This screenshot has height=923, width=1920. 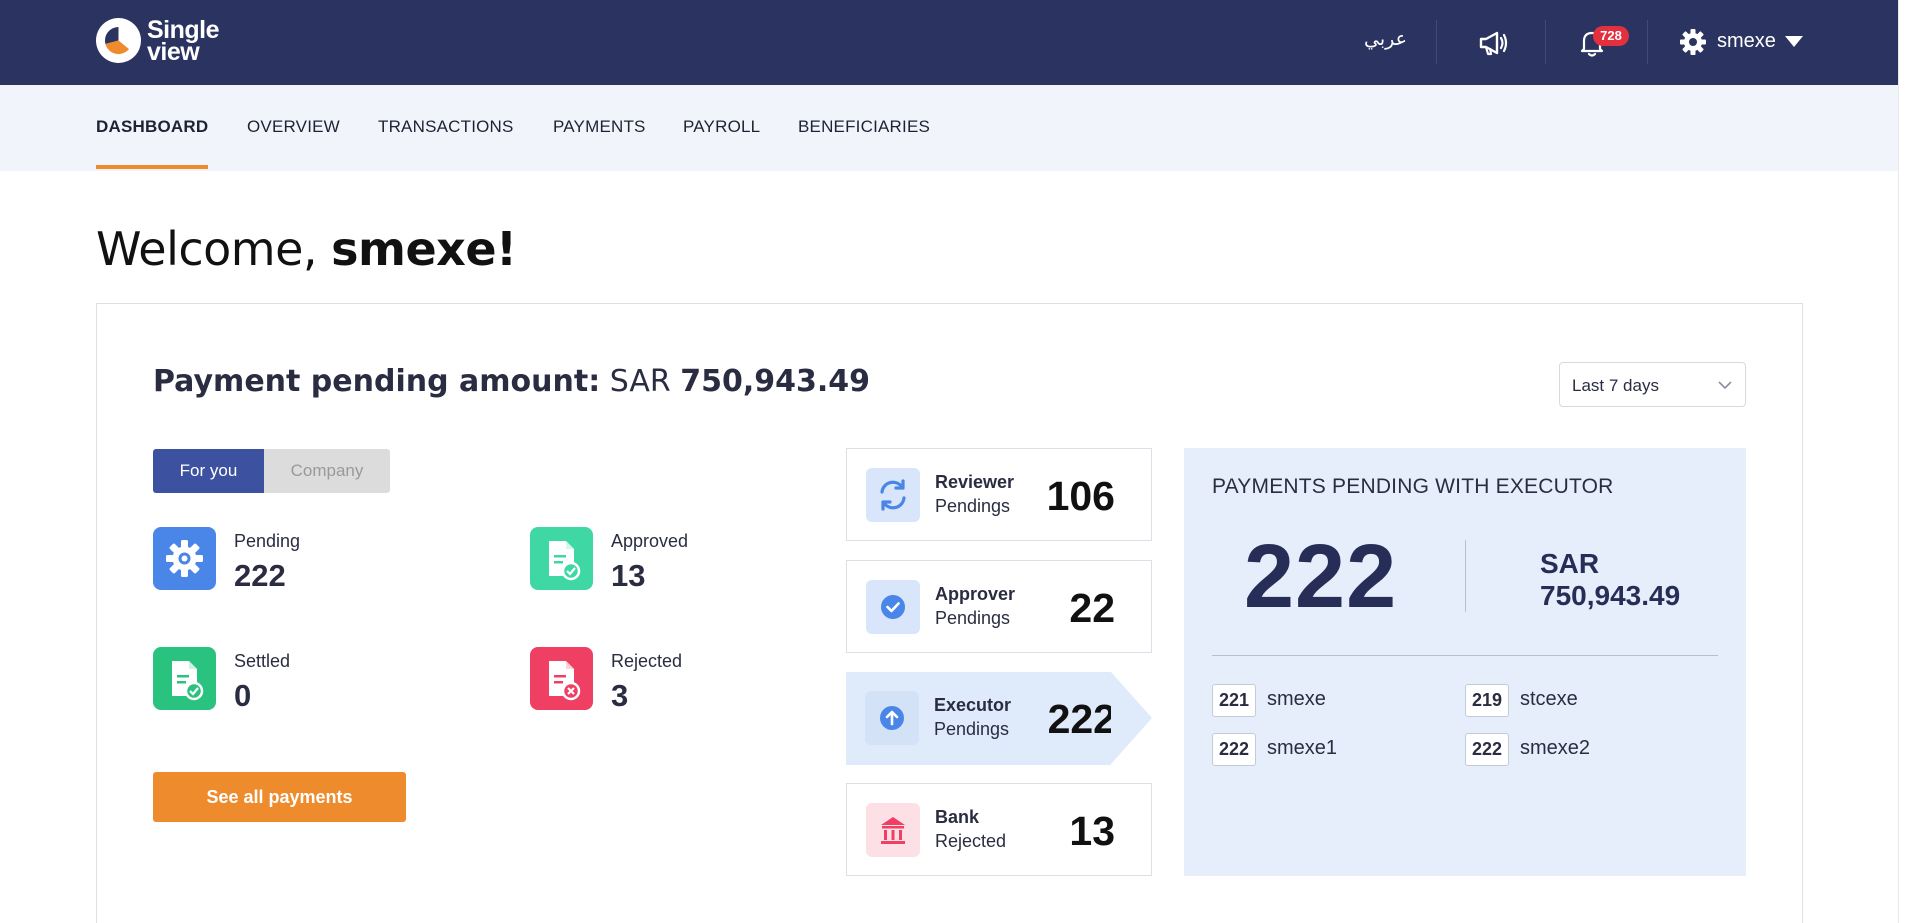 What do you see at coordinates (1321, 577) in the screenshot?
I see `executor-panel-count: 222` at bounding box center [1321, 577].